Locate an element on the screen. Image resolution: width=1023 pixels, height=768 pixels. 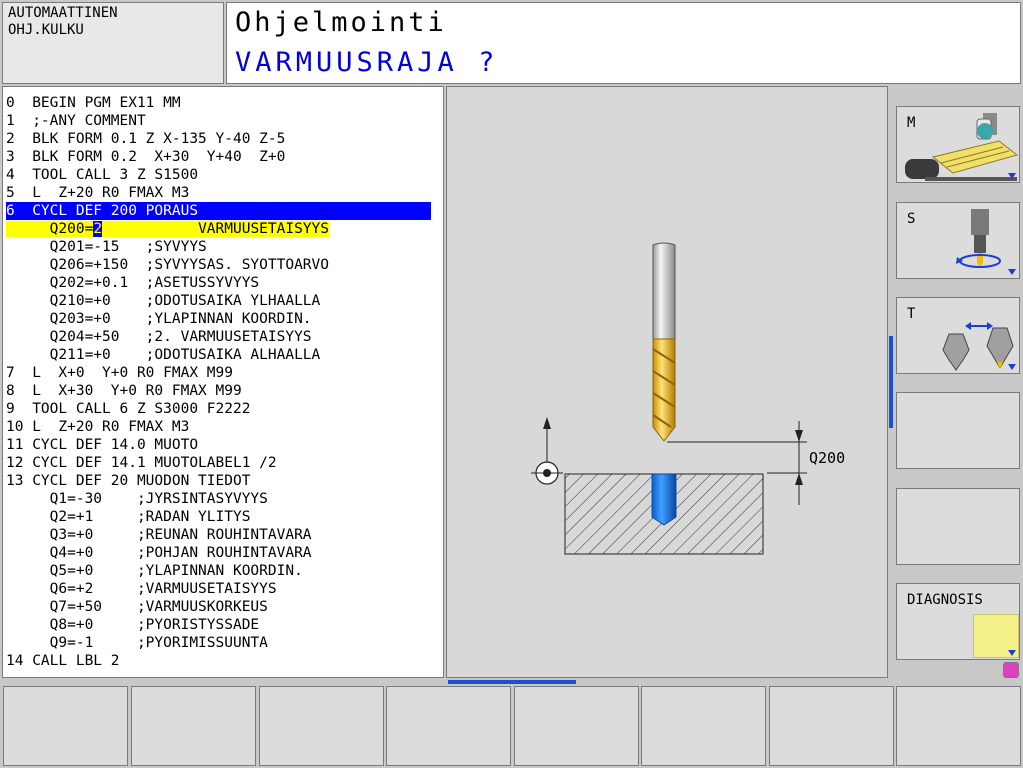
program-line: Q203=+0 ;YLAPINNAN KOORDIN. is located at coordinates (220, 319).